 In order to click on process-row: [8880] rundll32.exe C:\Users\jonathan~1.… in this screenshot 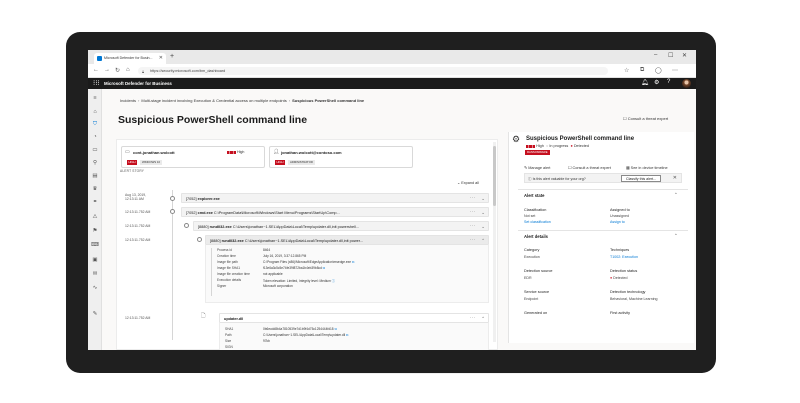, I will do `click(341, 226)`.